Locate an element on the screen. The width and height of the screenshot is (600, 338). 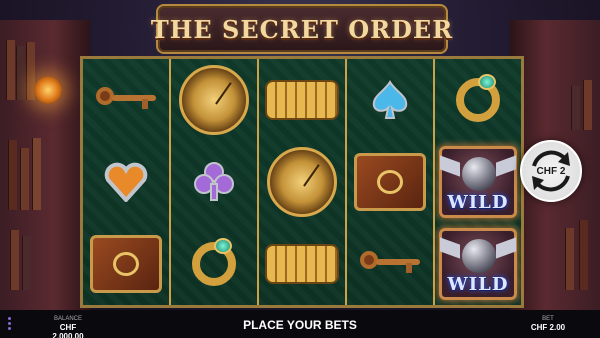
spin-button: CHF 2 is located at coordinates (551, 171).